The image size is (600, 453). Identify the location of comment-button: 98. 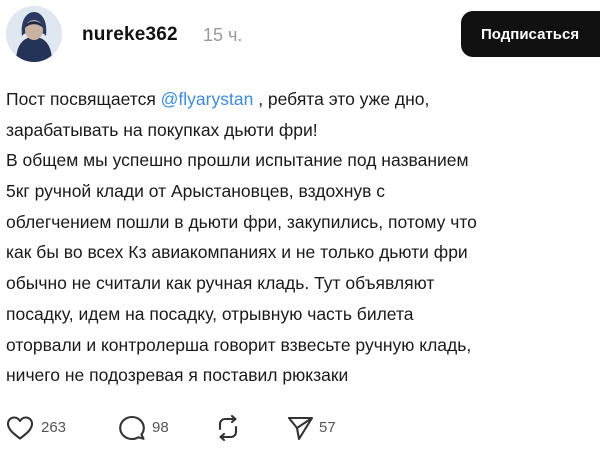
(153, 429).